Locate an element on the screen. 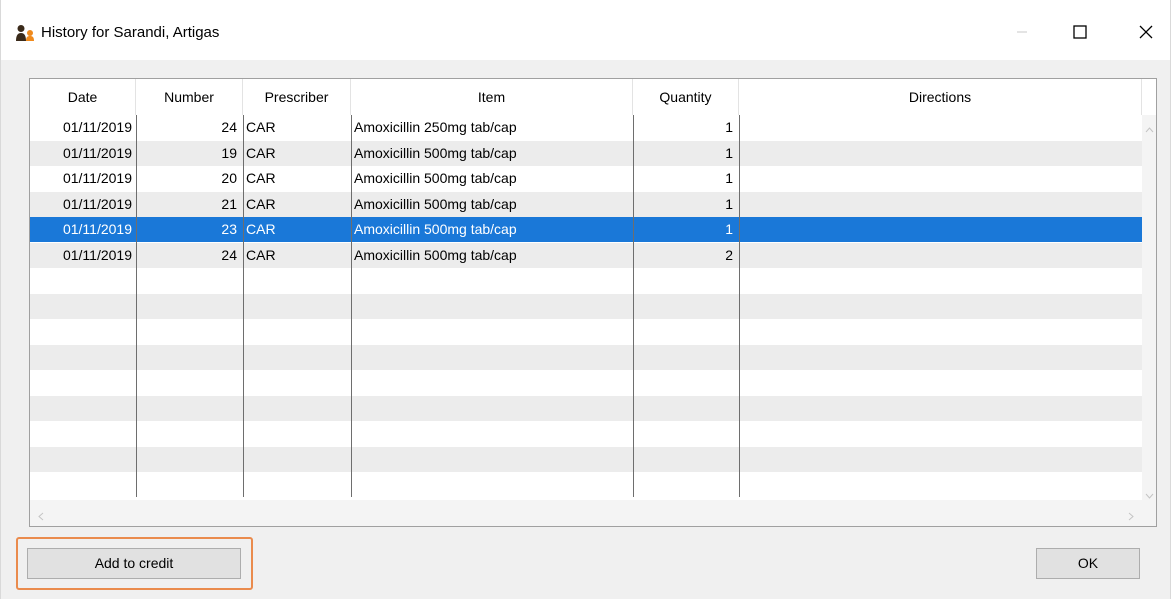 The width and height of the screenshot is (1171, 599). scroll-right-icon is located at coordinates (1131, 516).